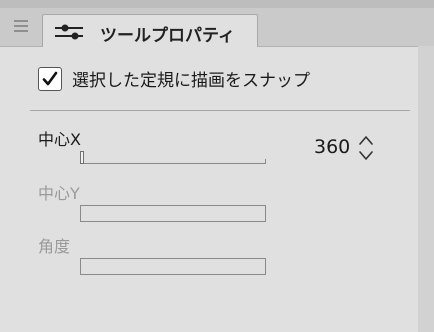 This screenshot has height=332, width=434. I want to click on center-y-label: 中心Y, so click(59, 193).